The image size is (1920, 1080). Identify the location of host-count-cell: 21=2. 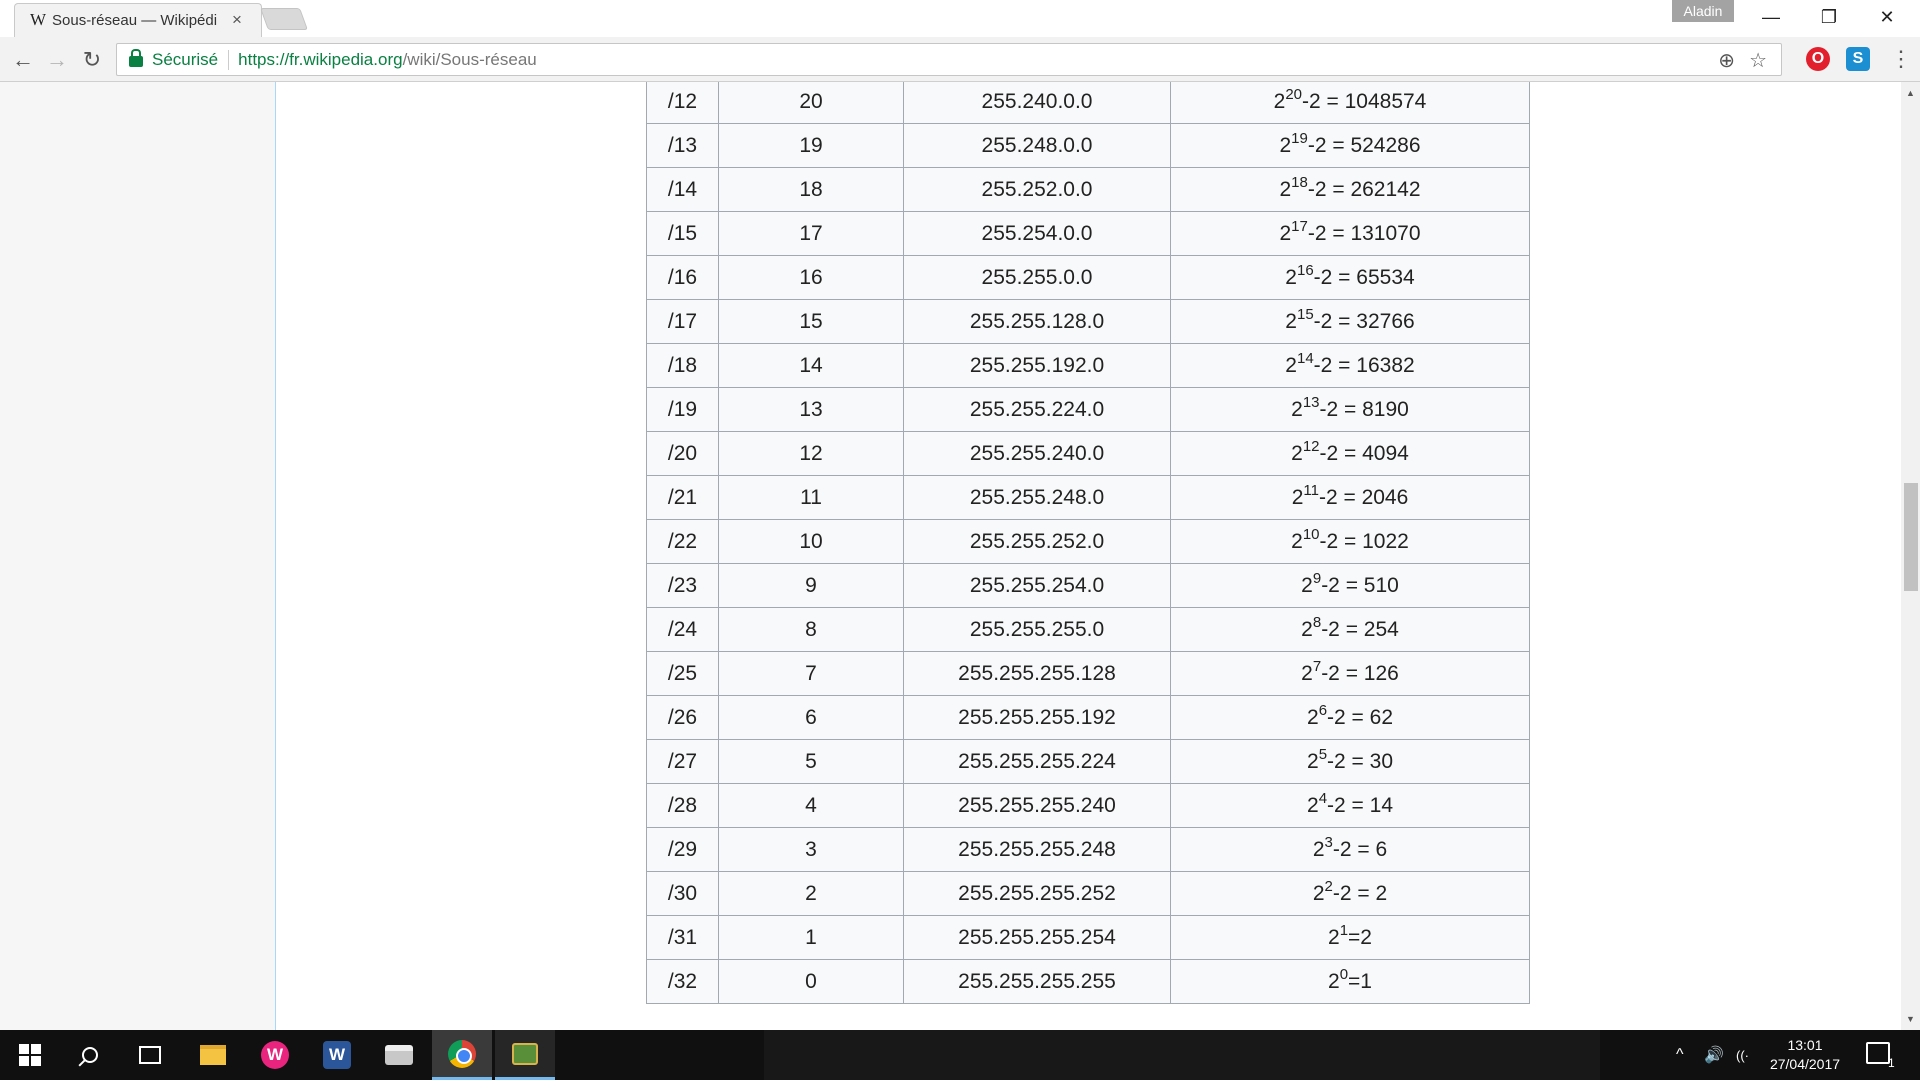
(1350, 937).